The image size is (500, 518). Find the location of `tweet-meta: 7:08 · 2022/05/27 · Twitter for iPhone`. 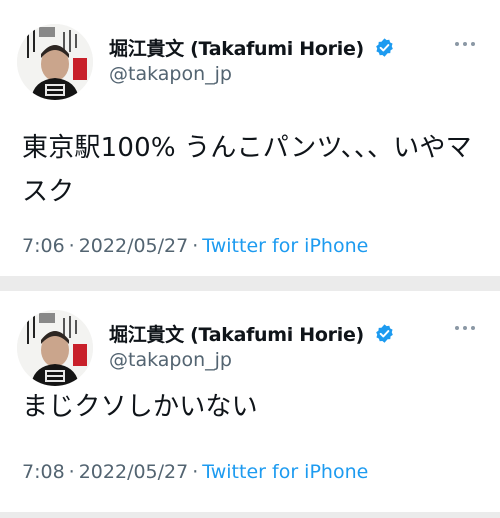

tweet-meta: 7:08 · 2022/05/27 · Twitter for iPhone is located at coordinates (195, 472).